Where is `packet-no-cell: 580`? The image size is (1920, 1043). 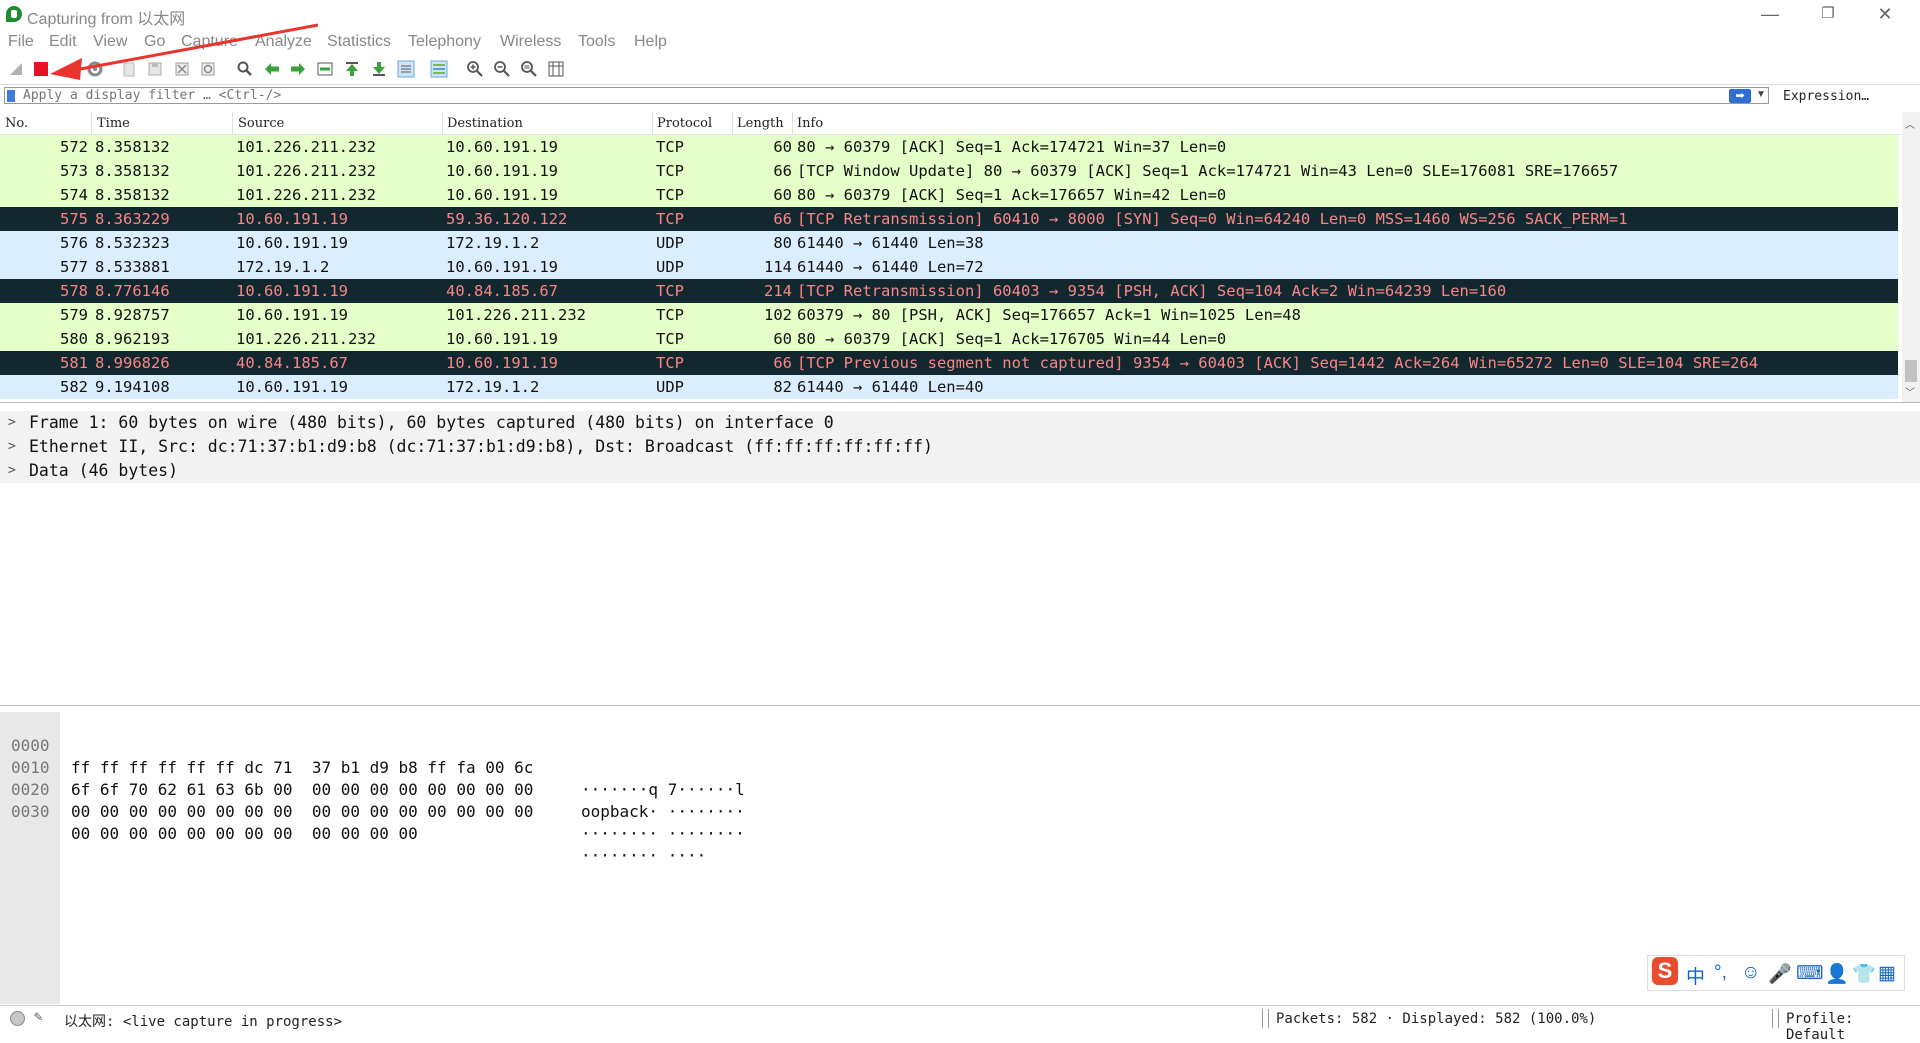
packet-no-cell: 580 is located at coordinates (74, 339).